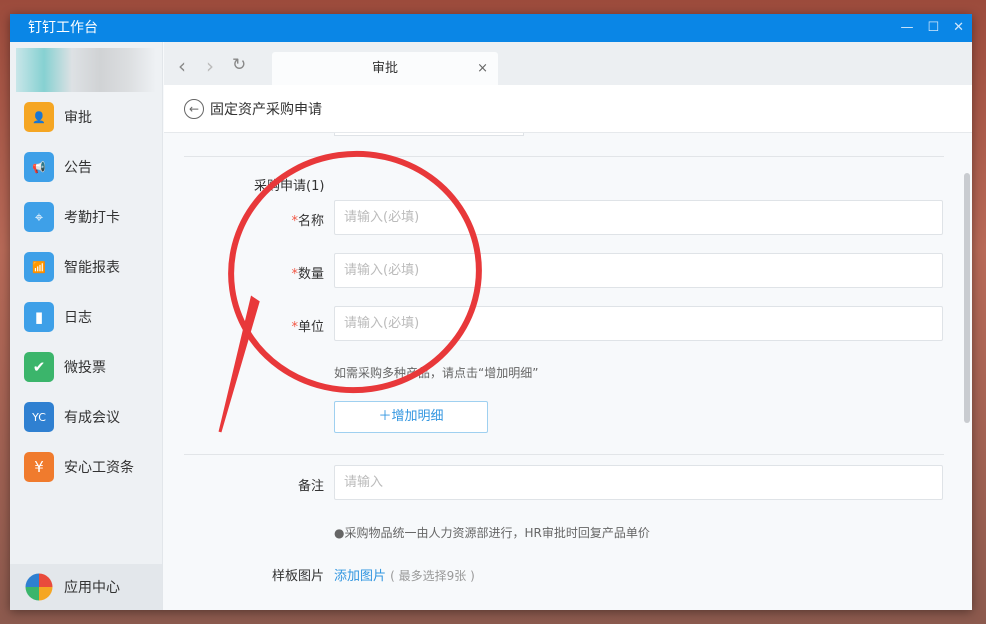 Image resolution: width=986 pixels, height=624 pixels. Describe the element at coordinates (39, 267) in the screenshot. I see `chart-icon: 📶` at that location.